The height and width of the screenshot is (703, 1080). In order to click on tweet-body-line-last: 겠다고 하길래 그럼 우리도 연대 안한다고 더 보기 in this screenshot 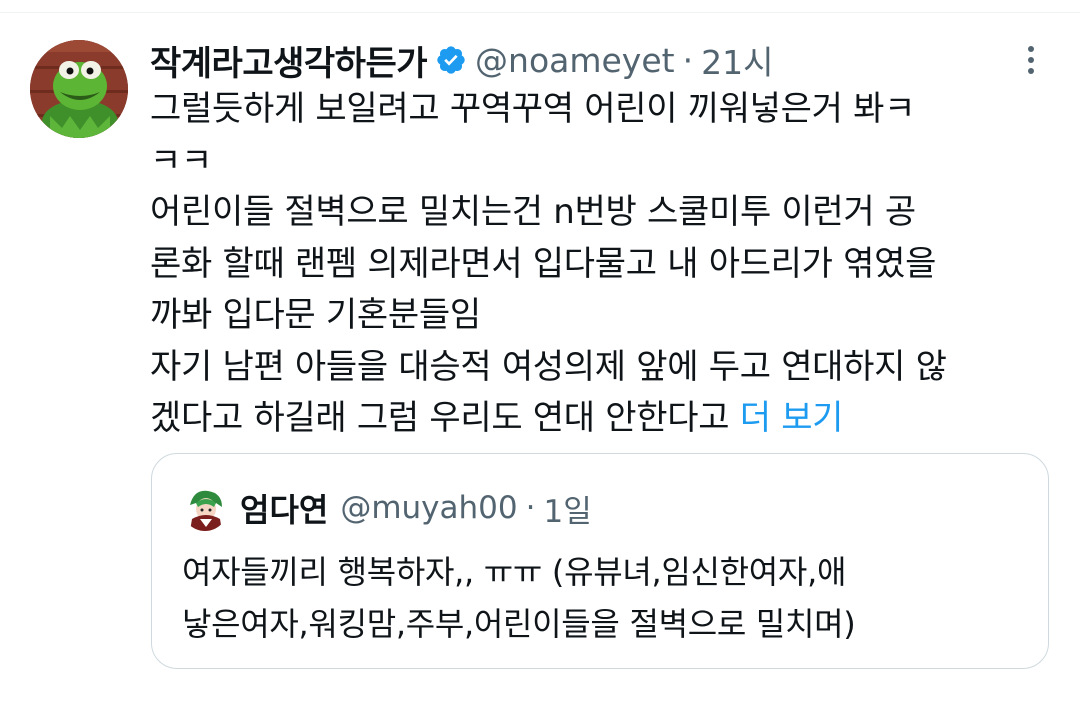, I will do `click(600, 419)`.